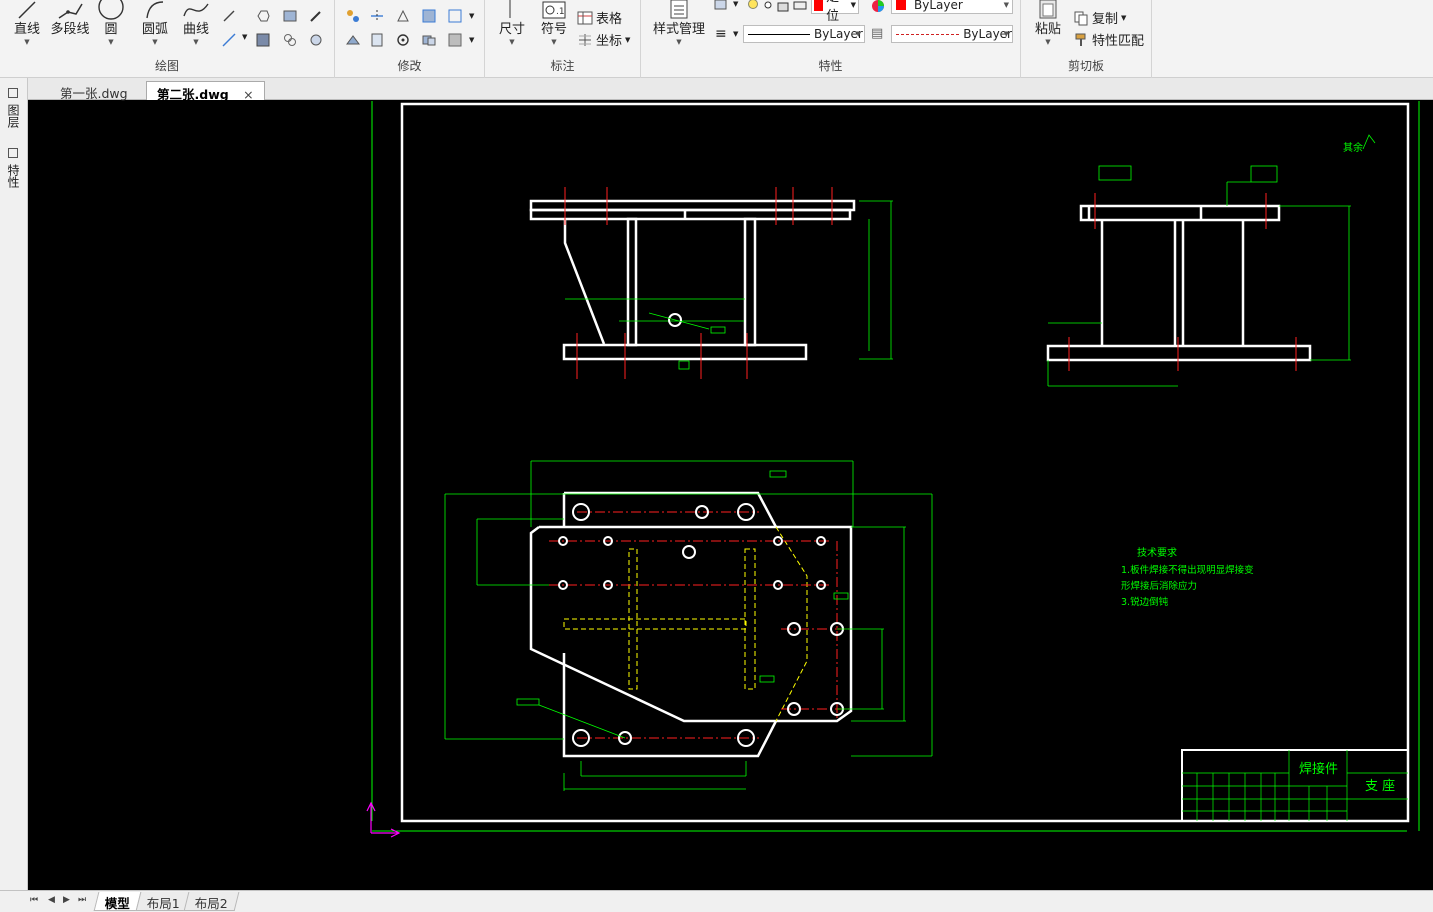 This screenshot has height=912, width=1433. I want to click on copy-button: 复制 ▼, so click(1099, 17).